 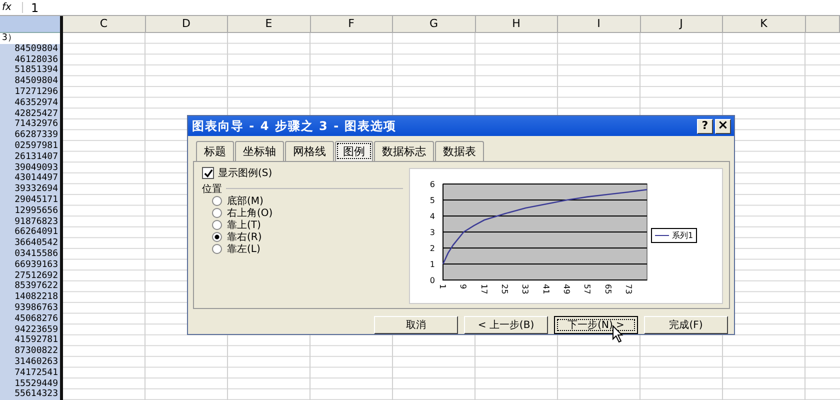 What do you see at coordinates (525, 289) in the screenshot?
I see `axis-label: 33` at bounding box center [525, 289].